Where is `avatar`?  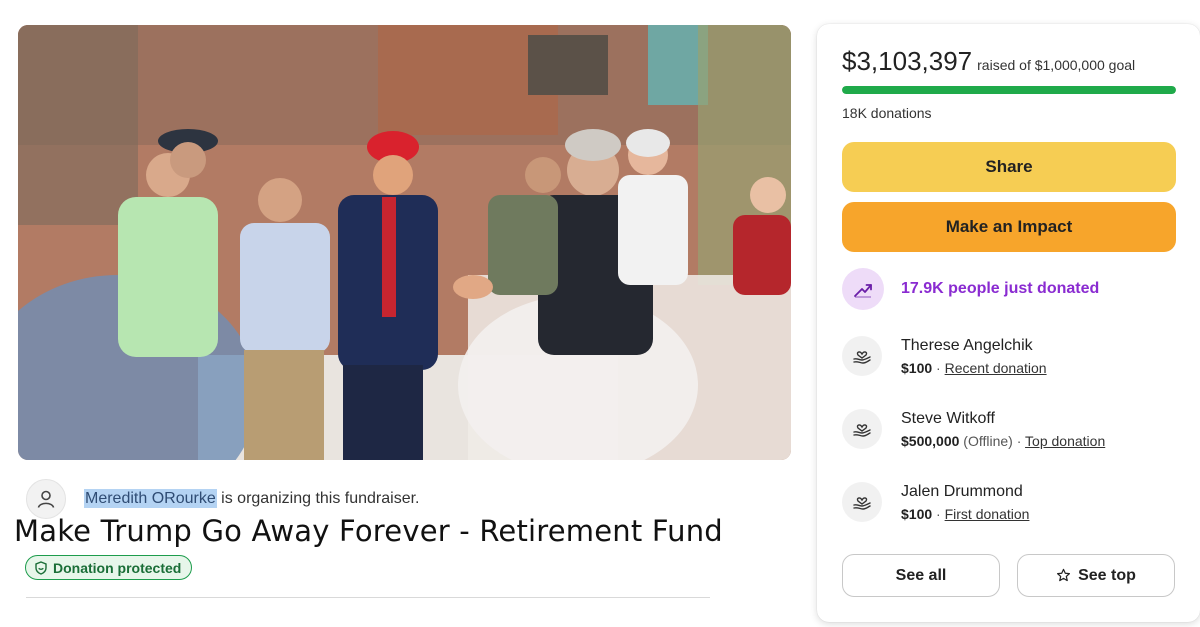 avatar is located at coordinates (46, 499).